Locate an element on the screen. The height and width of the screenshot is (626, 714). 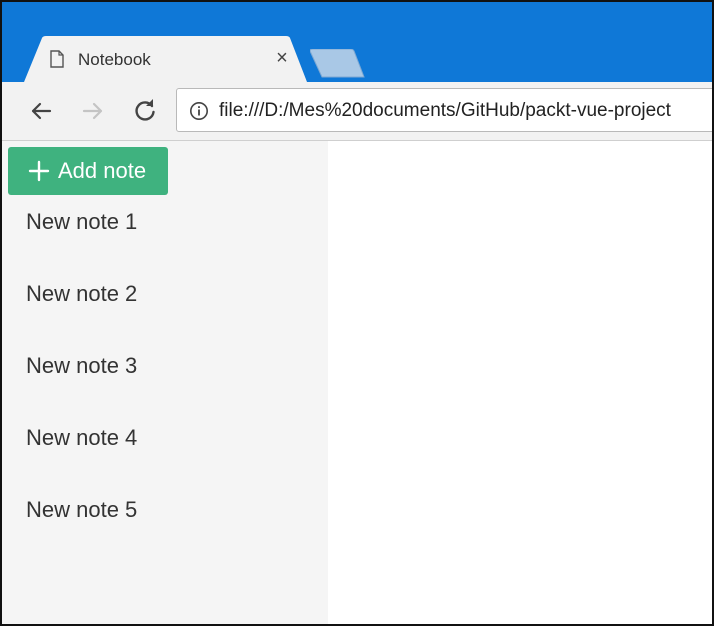
close-icon: × is located at coordinates (282, 58).